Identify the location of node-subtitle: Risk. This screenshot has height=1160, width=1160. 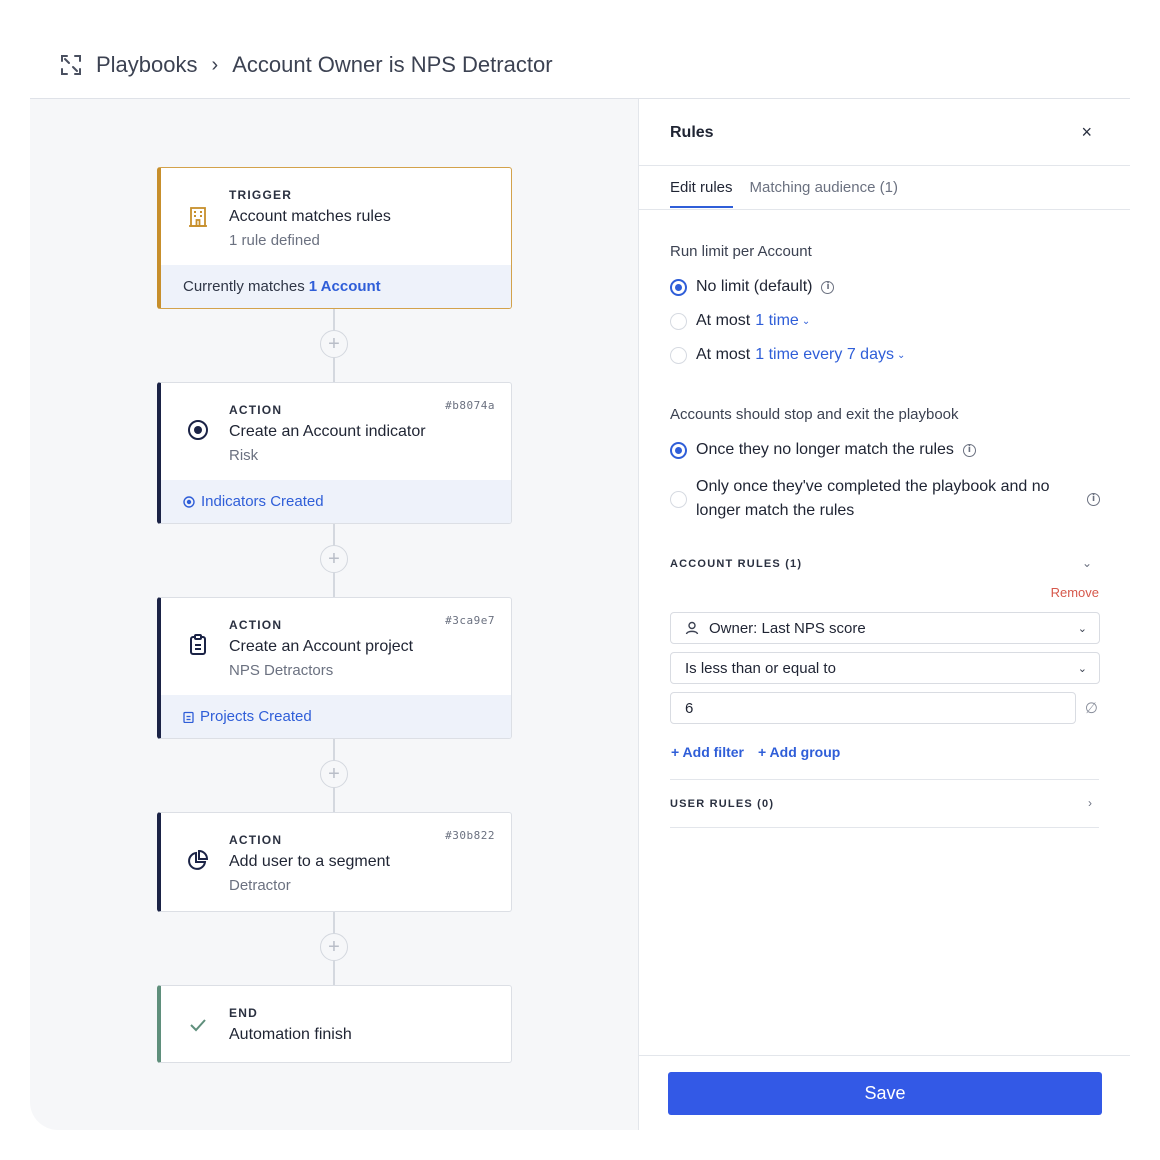
(244, 455).